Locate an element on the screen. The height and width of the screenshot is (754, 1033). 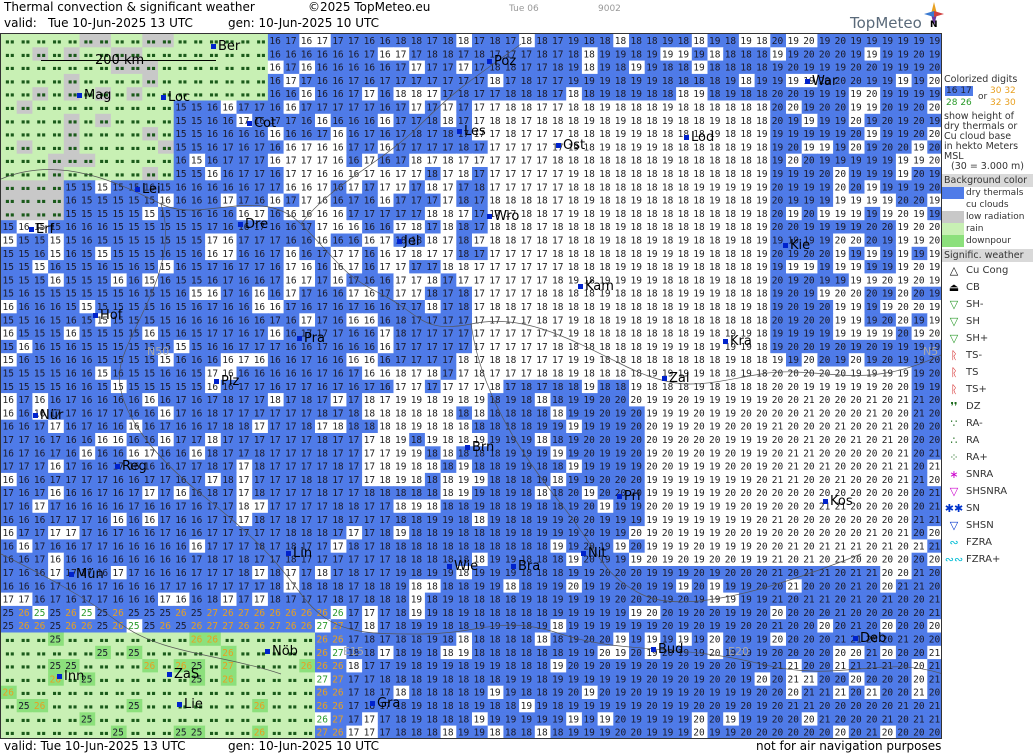
city-label: Pri is located at coordinates (629, 496).